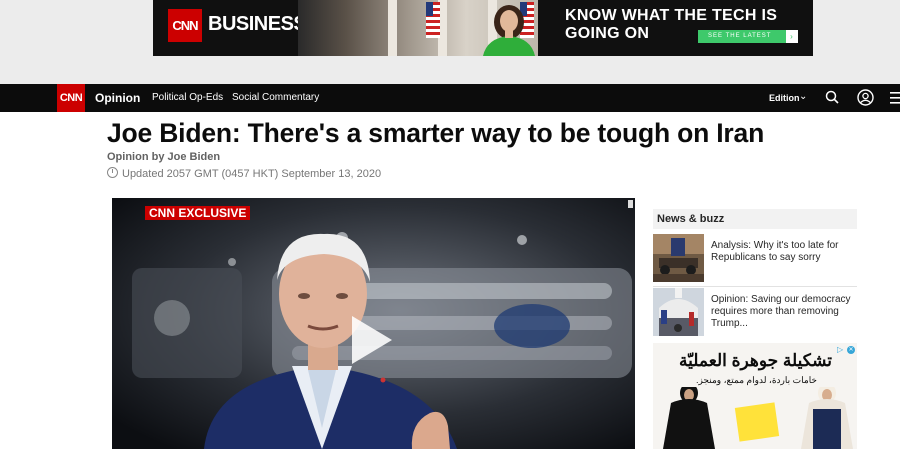 Image resolution: width=900 pixels, height=449 pixels. Describe the element at coordinates (117, 98) in the screenshot. I see `nav-section-opinion: Opinion` at that location.